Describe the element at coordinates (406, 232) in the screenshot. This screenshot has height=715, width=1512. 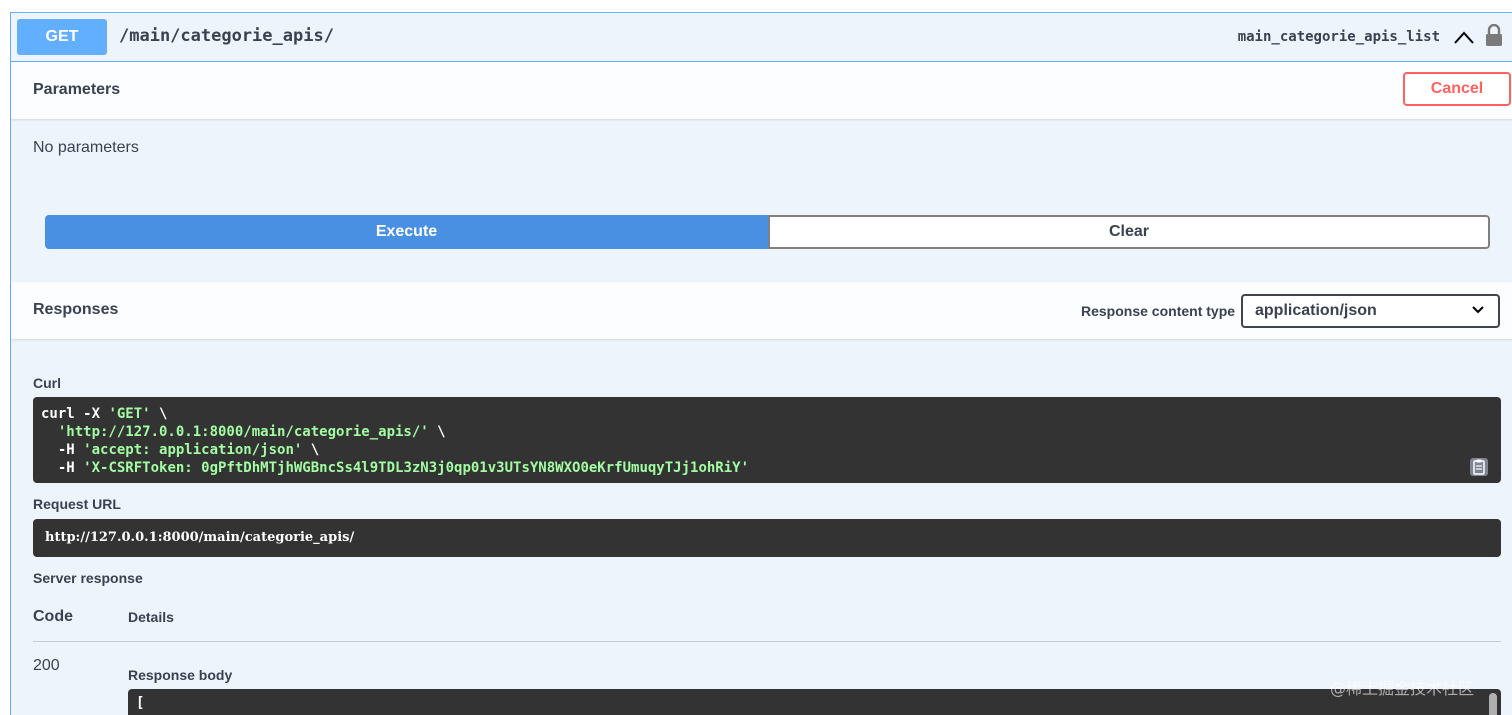
I see `execute-button: Execute` at that location.